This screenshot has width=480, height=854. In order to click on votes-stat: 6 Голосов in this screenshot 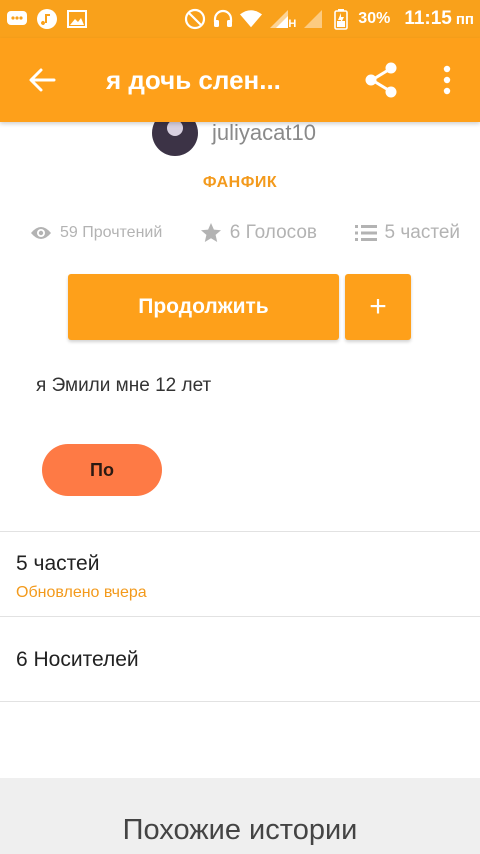, I will do `click(258, 233)`.